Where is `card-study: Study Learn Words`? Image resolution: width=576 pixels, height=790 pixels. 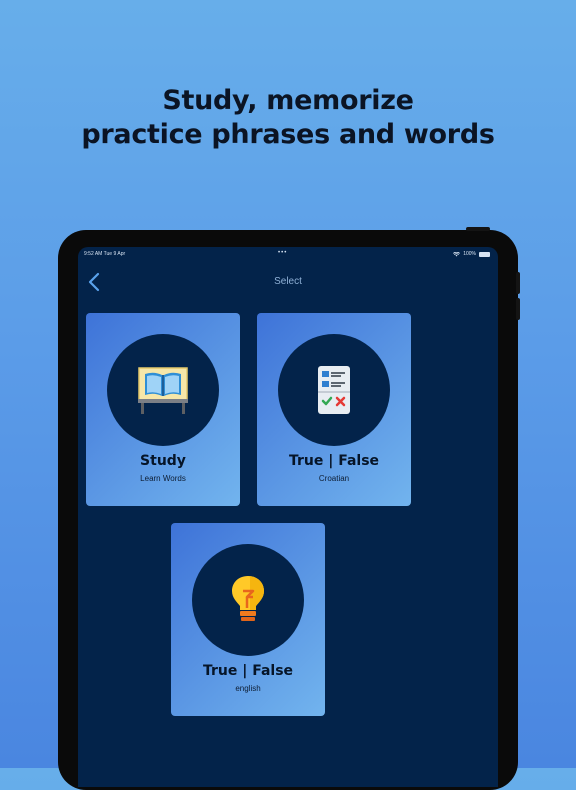 card-study: Study Learn Words is located at coordinates (163, 409).